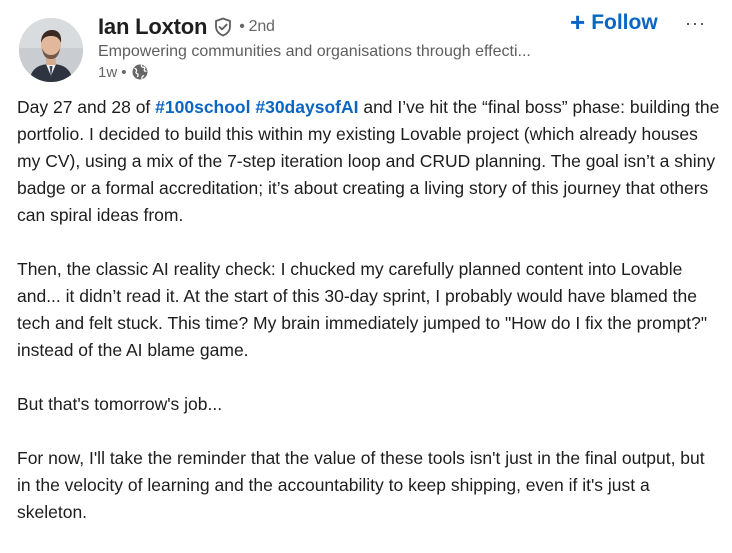 The width and height of the screenshot is (732, 553). I want to click on profile-photo, so click(51, 50).